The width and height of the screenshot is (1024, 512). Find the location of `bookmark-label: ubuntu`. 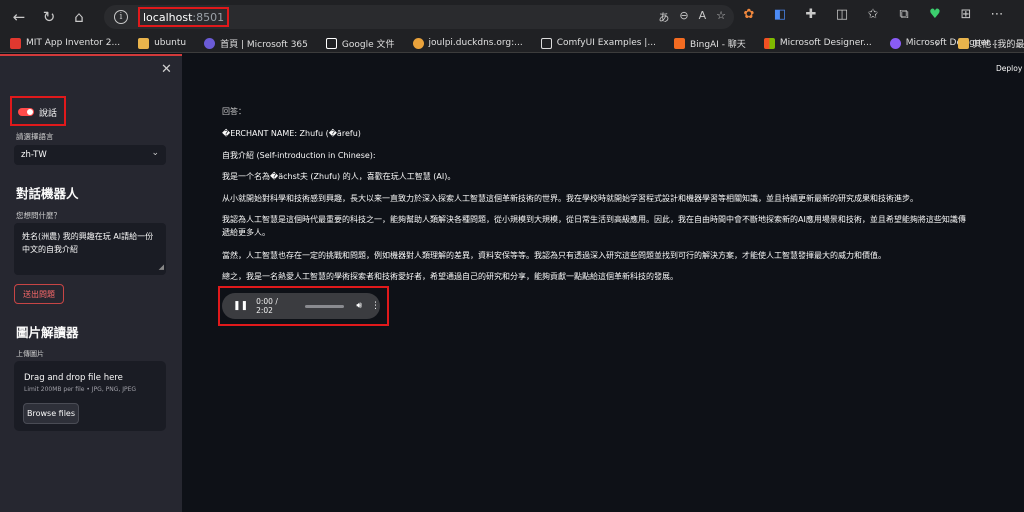

bookmark-label: ubuntu is located at coordinates (170, 43).